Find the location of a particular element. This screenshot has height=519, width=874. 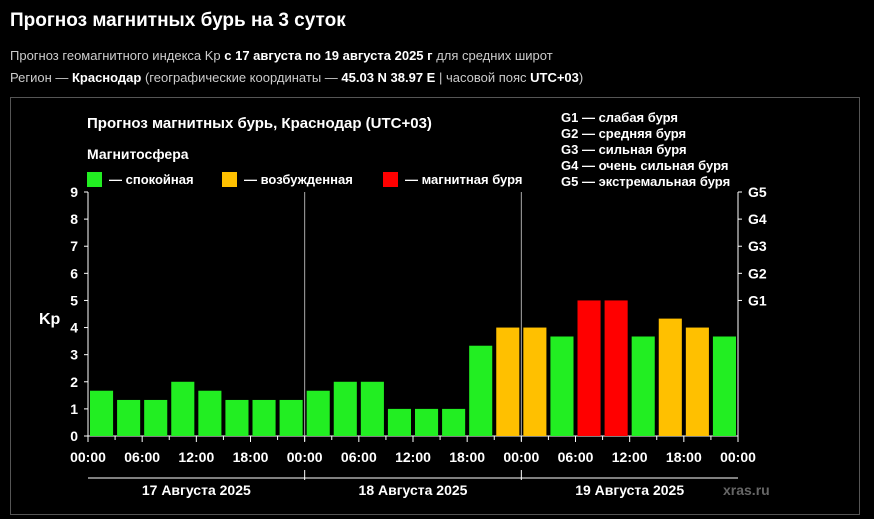

x-tick-label-1: 00:00 is located at coordinates (88, 457).